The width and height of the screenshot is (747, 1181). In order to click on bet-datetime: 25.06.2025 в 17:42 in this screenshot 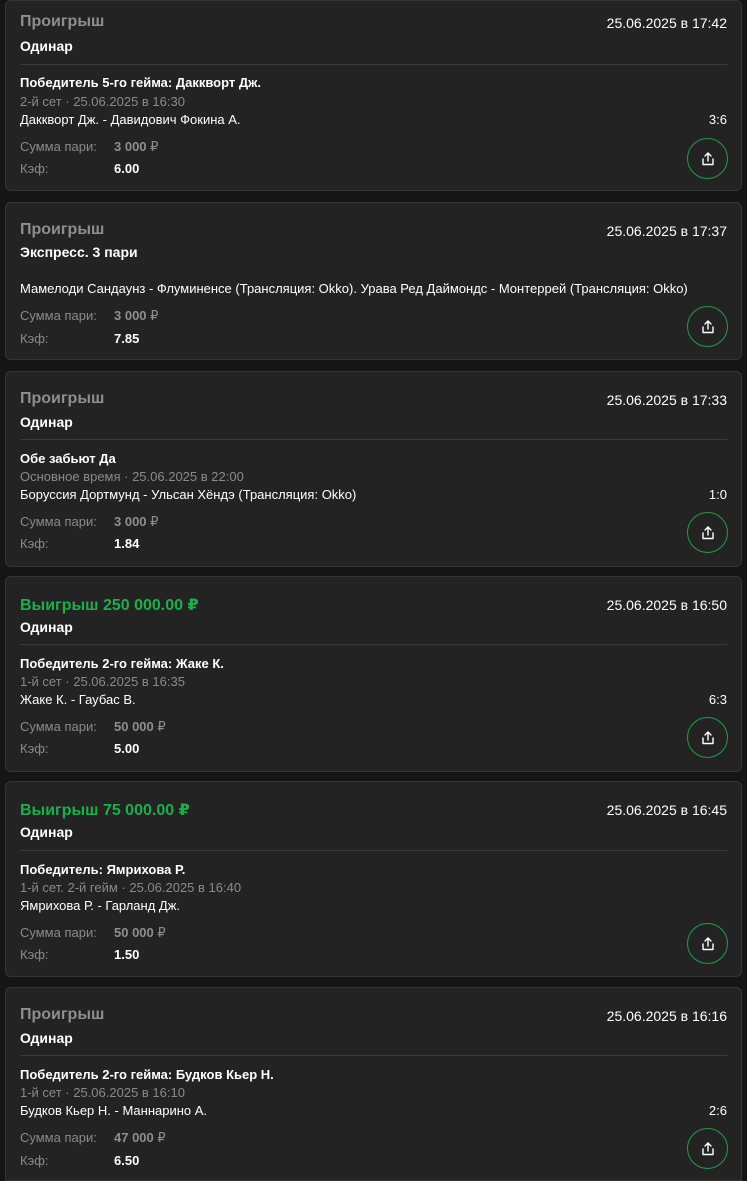, I will do `click(666, 23)`.